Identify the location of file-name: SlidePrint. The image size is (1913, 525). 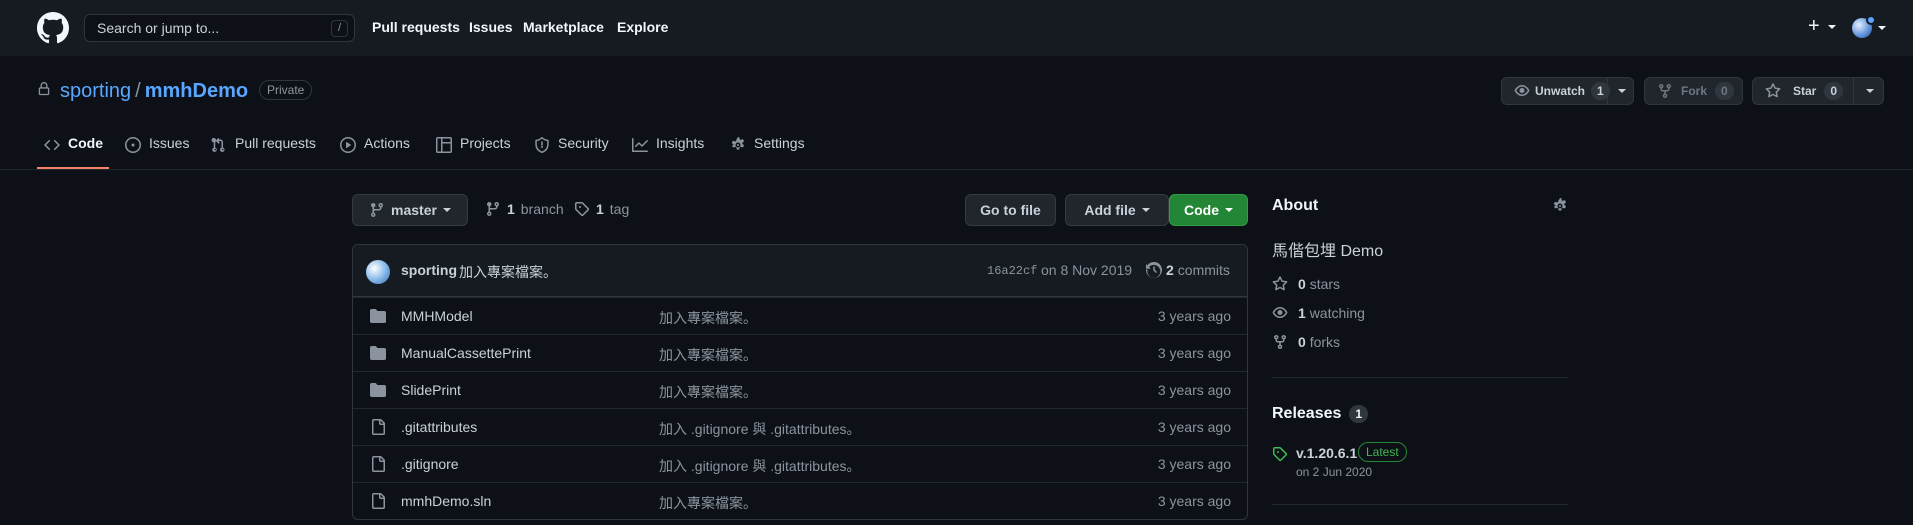
(431, 390).